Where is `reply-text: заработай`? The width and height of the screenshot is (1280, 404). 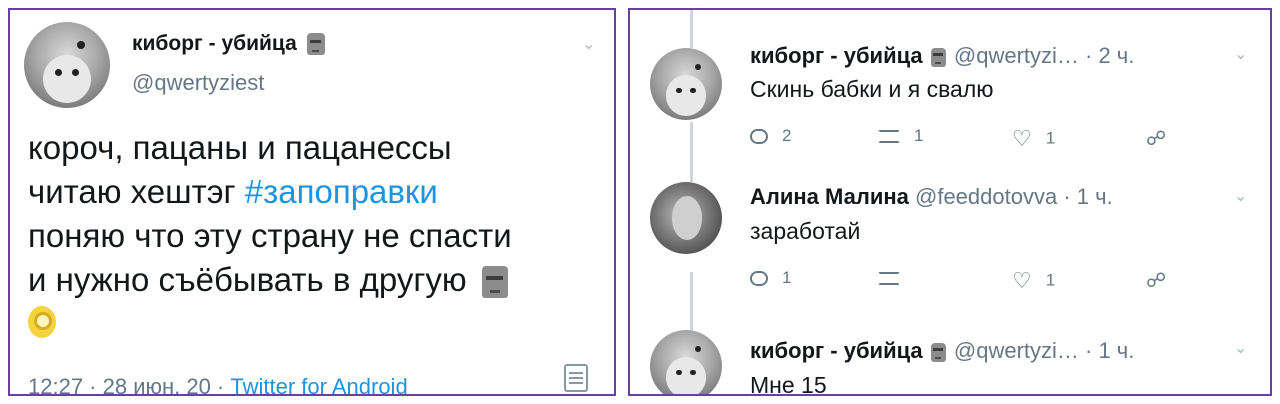
reply-text: заработай is located at coordinates (805, 231).